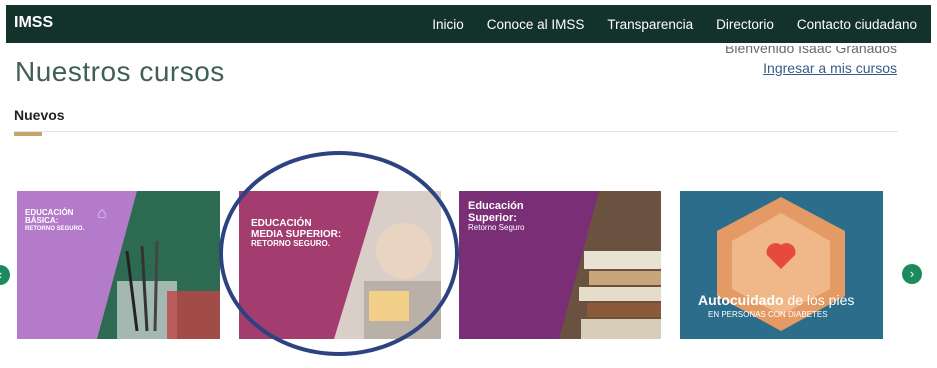 The width and height of the screenshot is (937, 368). I want to click on card-subtitle: EN PERSONAS CON DIABETES, so click(768, 314).